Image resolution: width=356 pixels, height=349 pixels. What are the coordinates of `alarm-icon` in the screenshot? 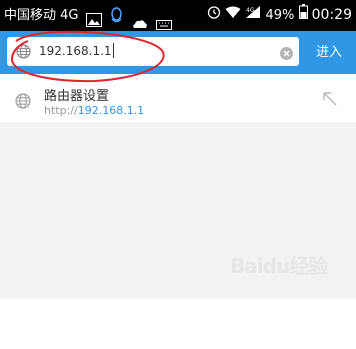 It's located at (216, 14).